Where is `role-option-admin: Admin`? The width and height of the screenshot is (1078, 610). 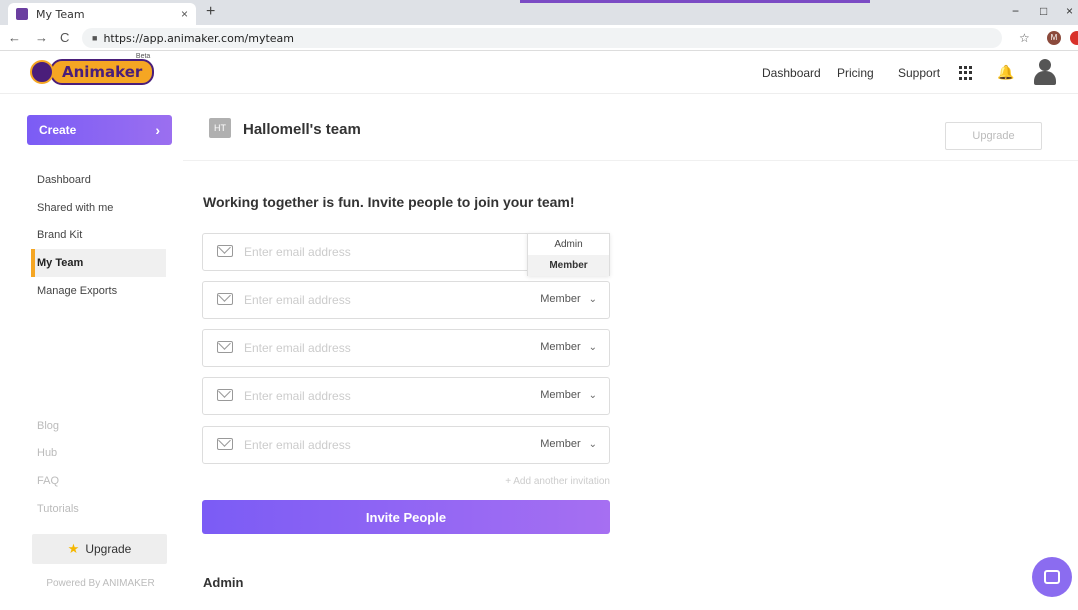 role-option-admin: Admin is located at coordinates (568, 244).